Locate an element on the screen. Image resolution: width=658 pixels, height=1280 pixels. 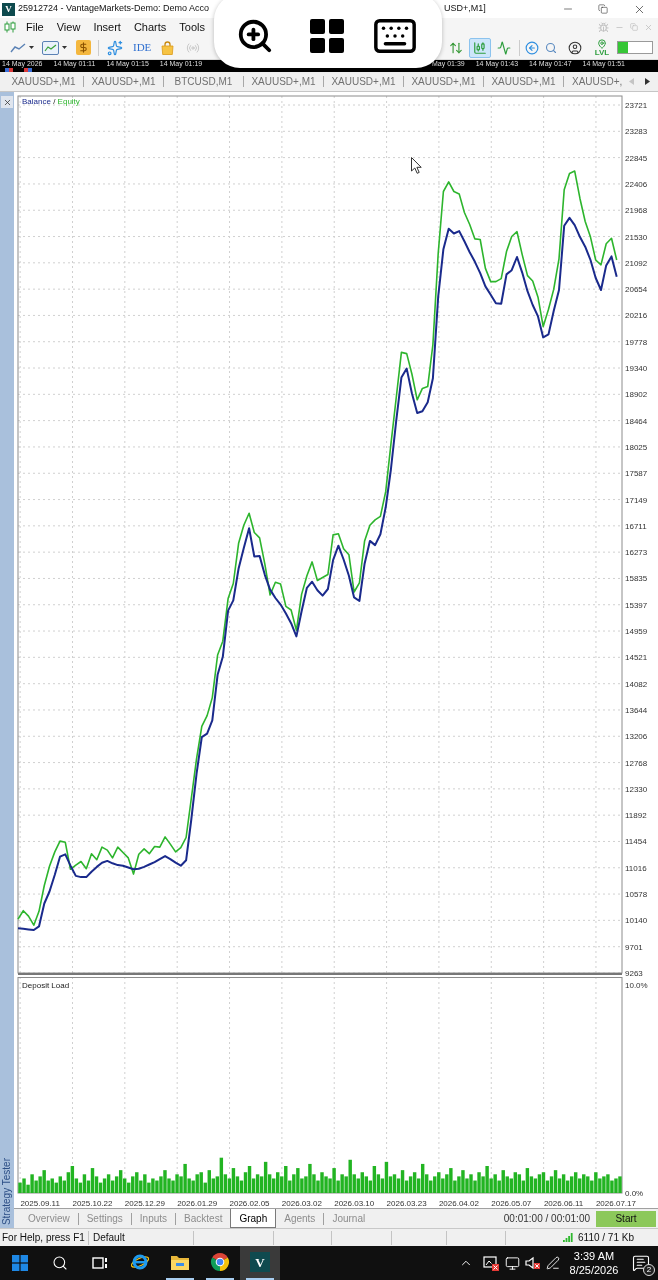
y-axis-label: 13644 is located at coordinates (636, 710).